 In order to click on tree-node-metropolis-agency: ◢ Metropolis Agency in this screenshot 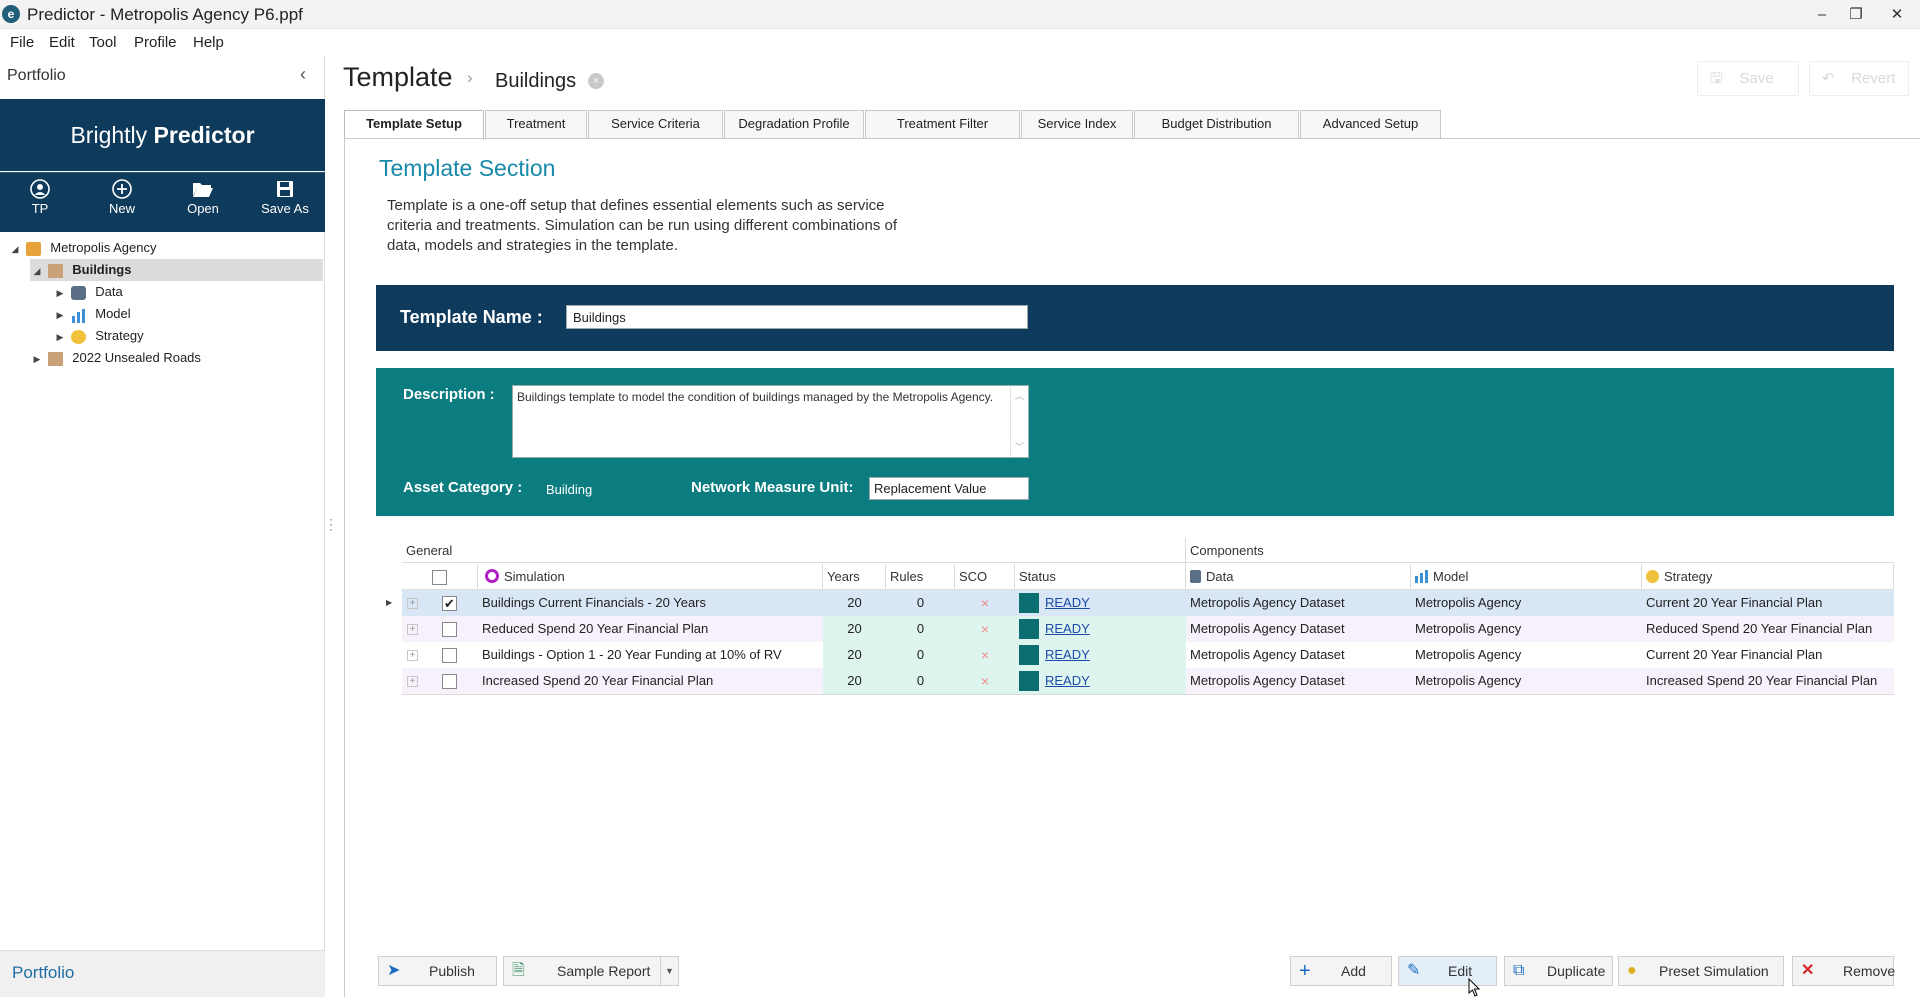, I will do `click(166, 248)`.